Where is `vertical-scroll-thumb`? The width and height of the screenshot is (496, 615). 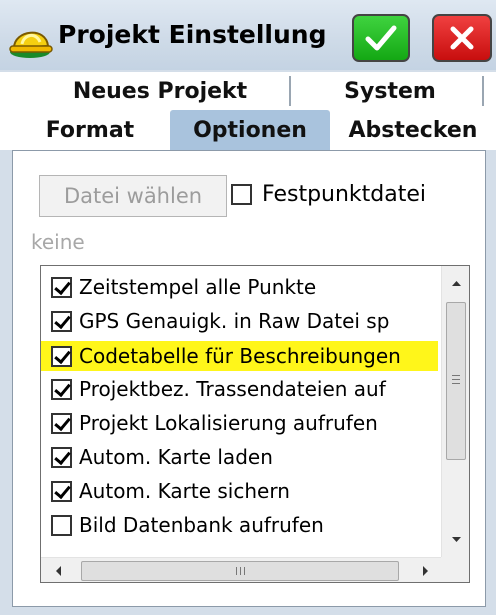
vertical-scroll-thumb is located at coordinates (456, 381).